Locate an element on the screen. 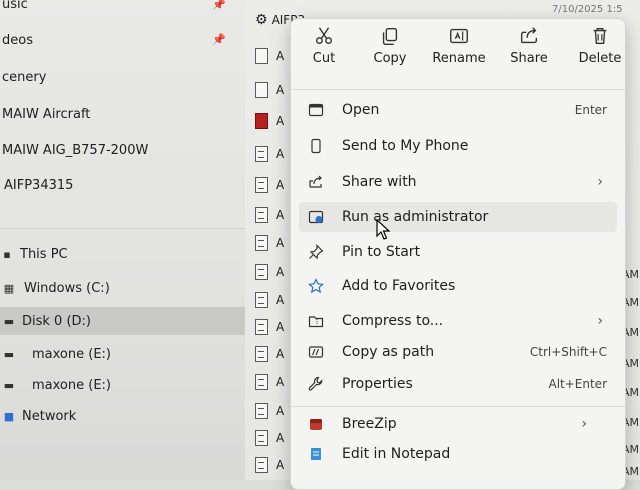 This screenshot has height=490, width=640. share-icon is located at coordinates (529, 35).